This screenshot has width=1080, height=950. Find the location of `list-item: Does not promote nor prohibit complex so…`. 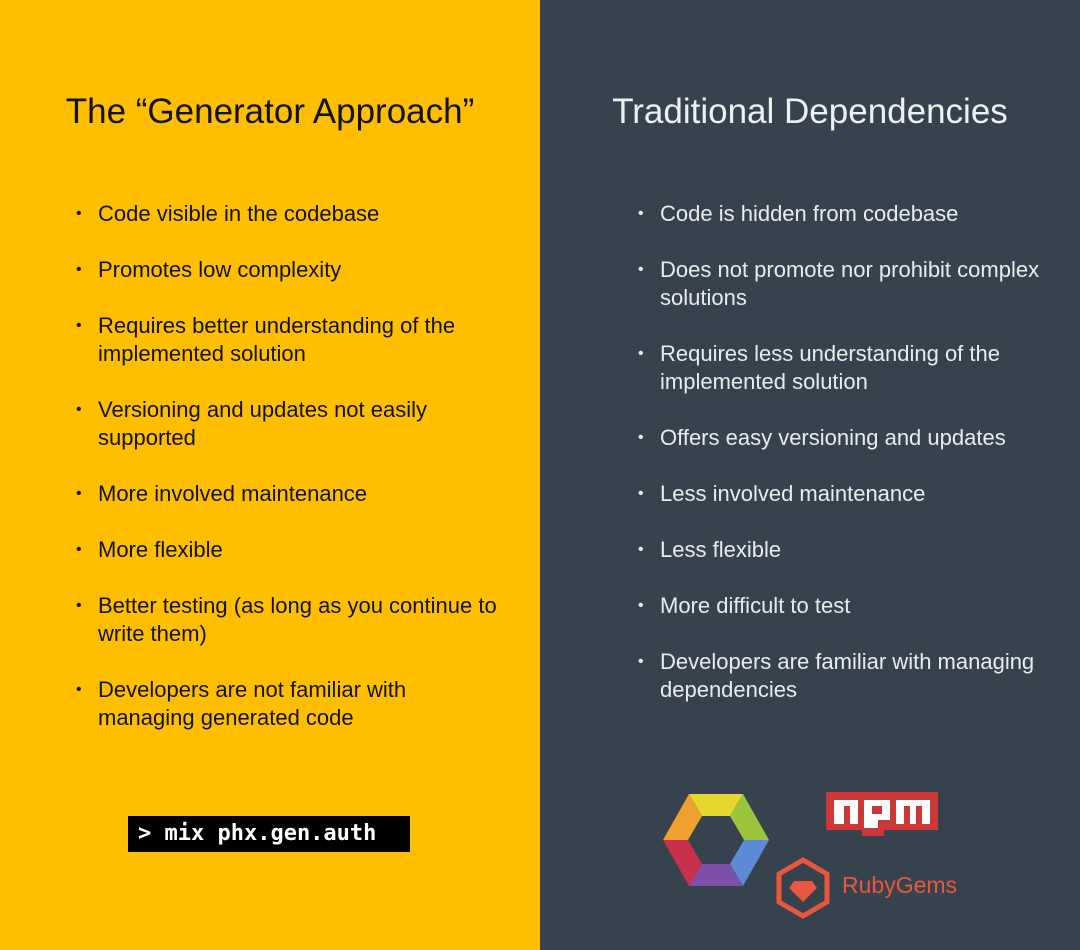

list-item: Does not promote nor prohibit complex so… is located at coordinates (839, 284).